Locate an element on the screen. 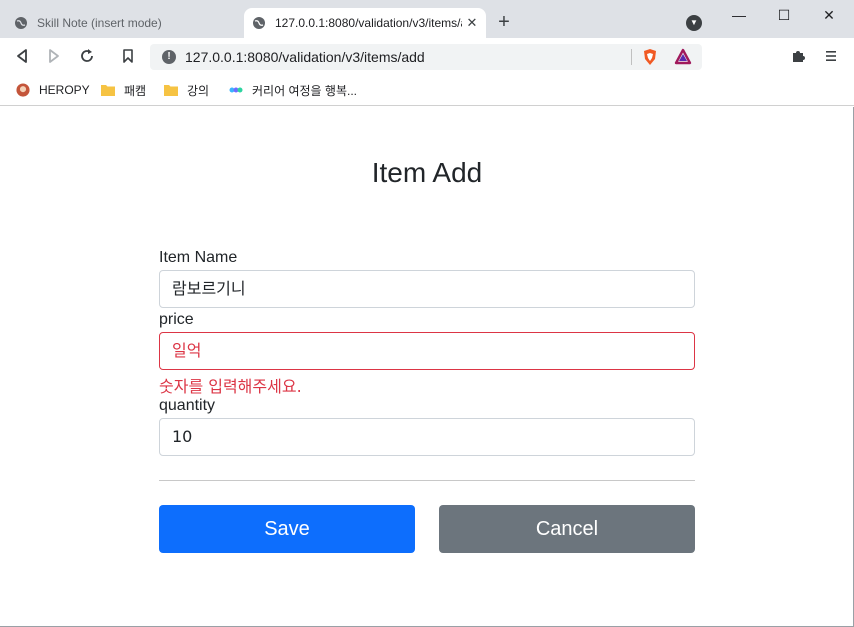 The width and height of the screenshot is (854, 627). save-button: Save is located at coordinates (287, 529).